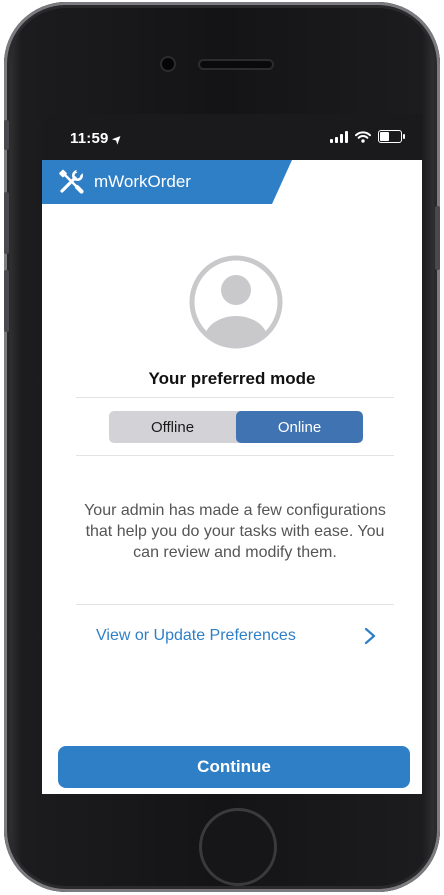 This screenshot has height=895, width=444. I want to click on preferences-link-label: View or Update Preferences, so click(196, 635).